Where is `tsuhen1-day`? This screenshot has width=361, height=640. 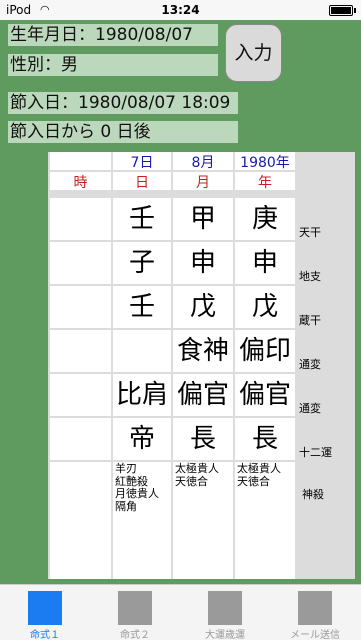
tsuhen1-day is located at coordinates (142, 351).